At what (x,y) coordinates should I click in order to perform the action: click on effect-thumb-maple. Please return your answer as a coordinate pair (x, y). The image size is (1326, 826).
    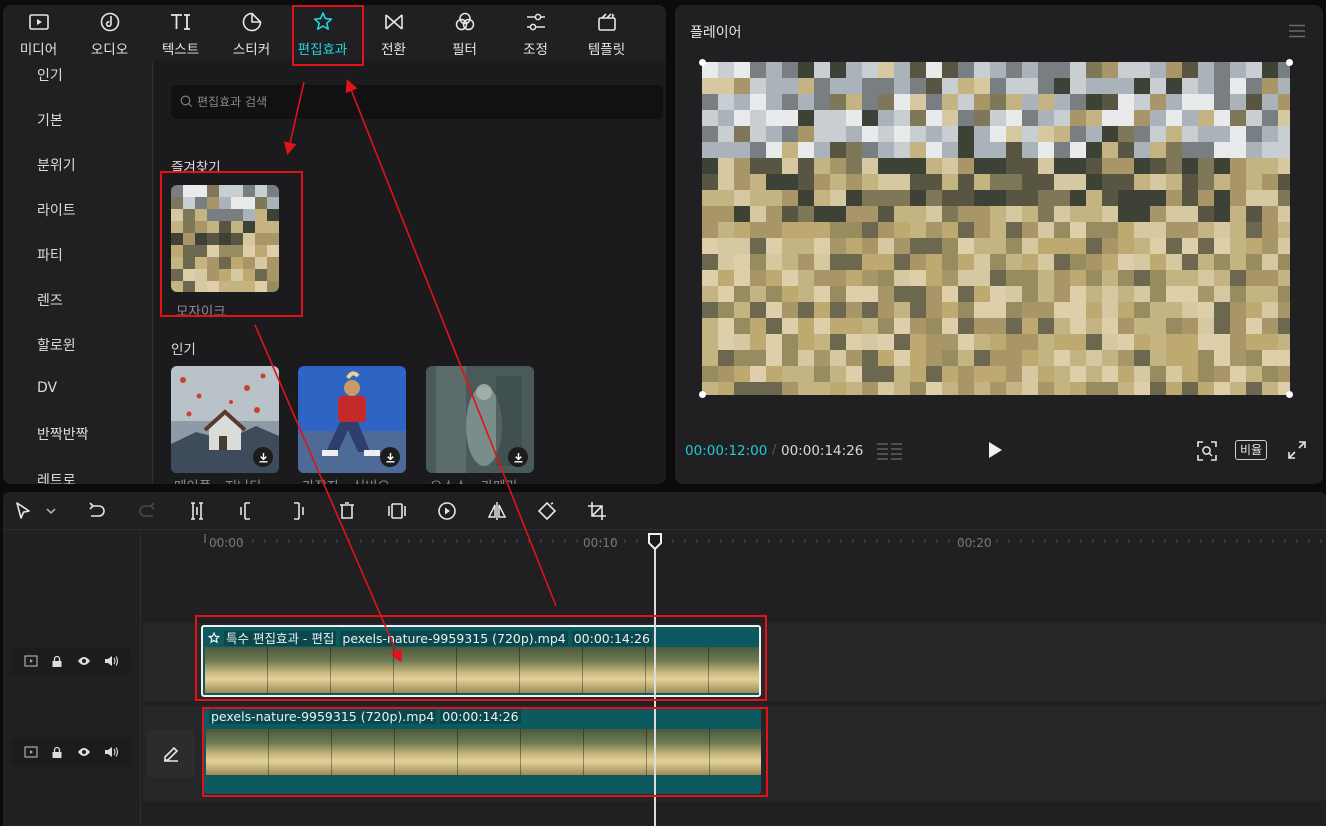
    Looking at the image, I should click on (225, 419).